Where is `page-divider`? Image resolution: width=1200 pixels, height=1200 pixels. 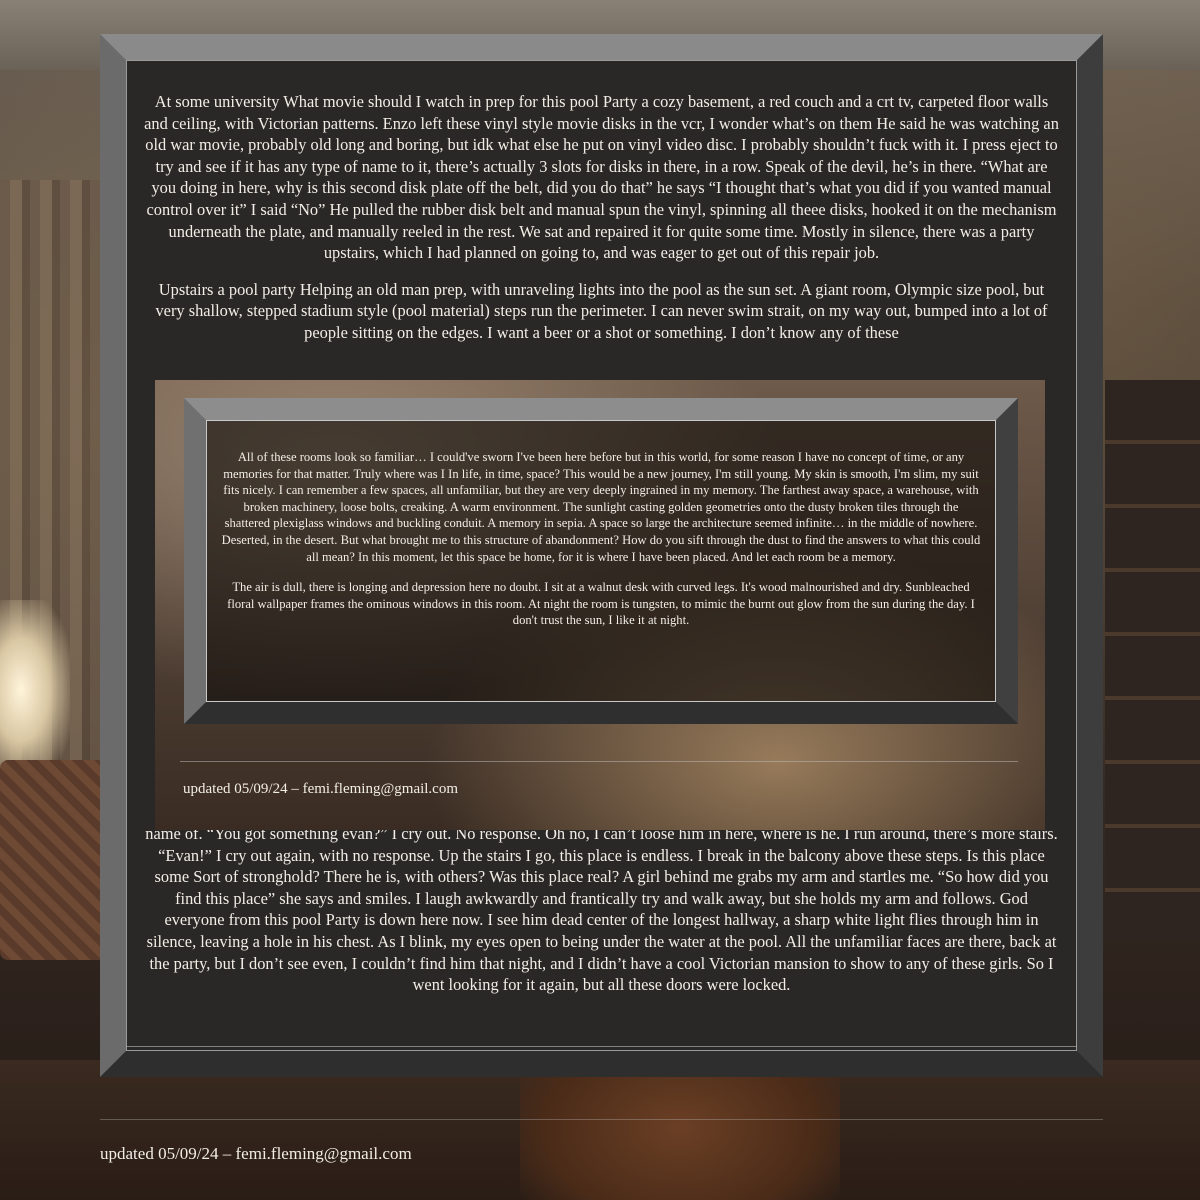 page-divider is located at coordinates (601, 1119).